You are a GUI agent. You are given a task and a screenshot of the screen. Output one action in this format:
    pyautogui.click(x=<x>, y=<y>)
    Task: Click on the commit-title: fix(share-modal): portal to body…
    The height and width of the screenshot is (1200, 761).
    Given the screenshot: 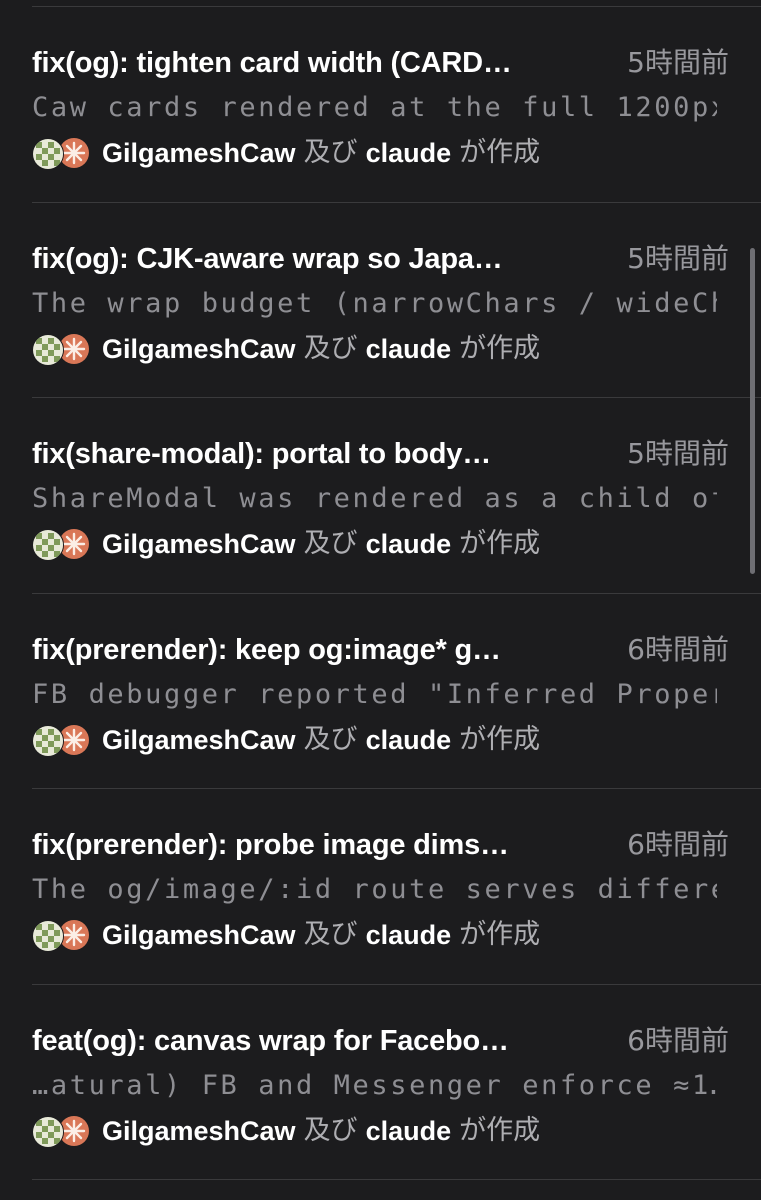 What is the action you would take?
    pyautogui.click(x=302, y=454)
    